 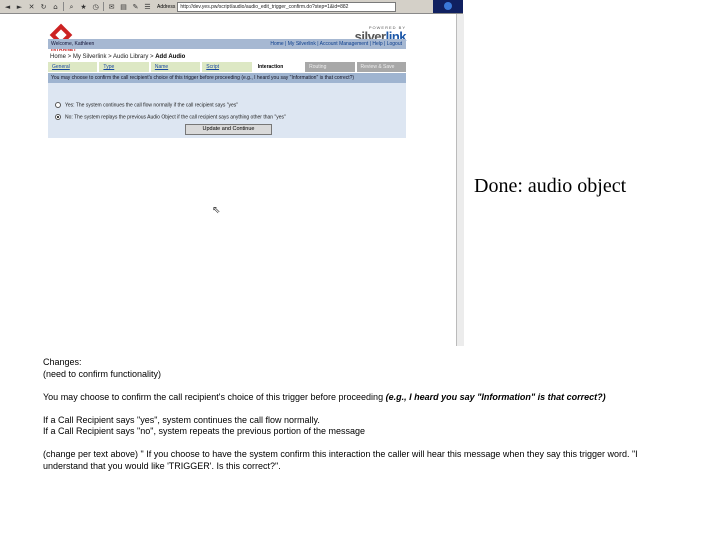 I want to click on vertical-scrollbar, so click(x=460, y=180).